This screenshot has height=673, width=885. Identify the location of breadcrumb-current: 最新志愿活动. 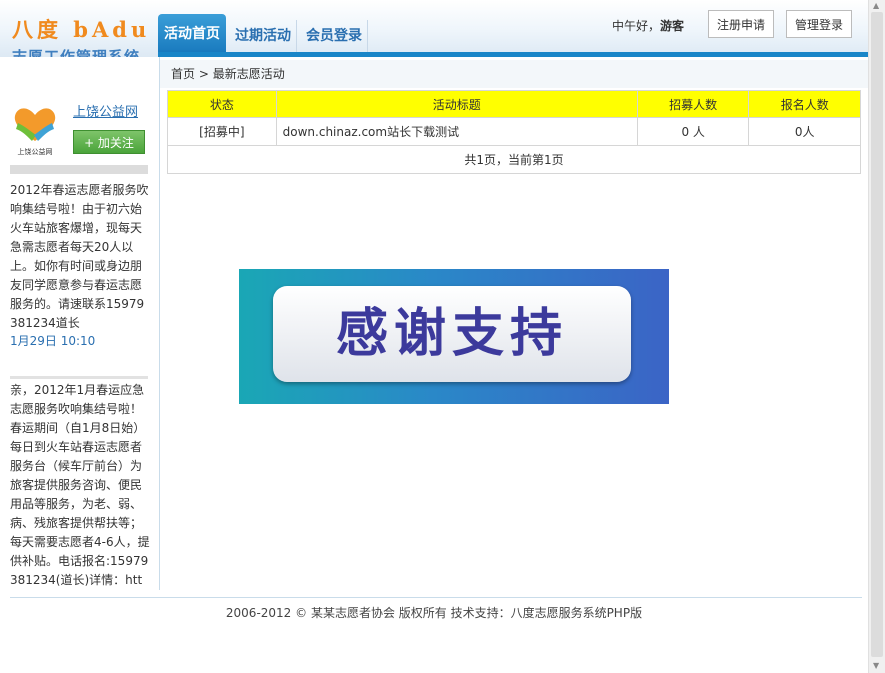
(248, 74).